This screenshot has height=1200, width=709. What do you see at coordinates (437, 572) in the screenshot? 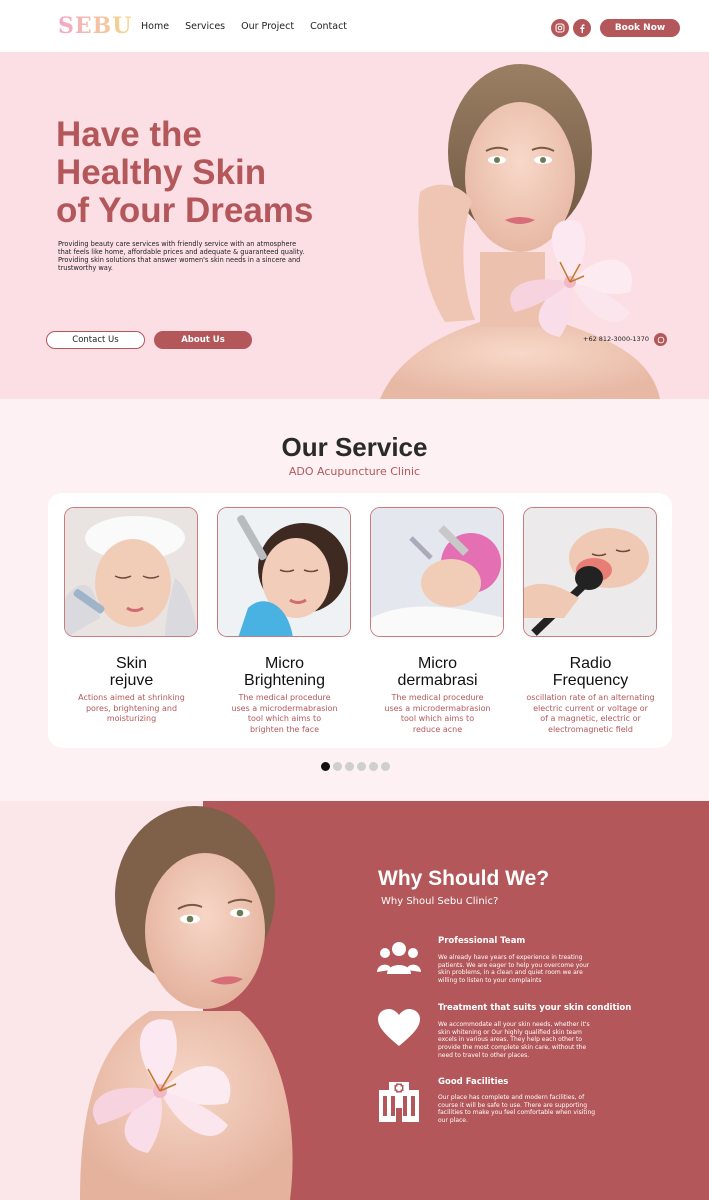
I see `service-image-micro-dermabrasi` at bounding box center [437, 572].